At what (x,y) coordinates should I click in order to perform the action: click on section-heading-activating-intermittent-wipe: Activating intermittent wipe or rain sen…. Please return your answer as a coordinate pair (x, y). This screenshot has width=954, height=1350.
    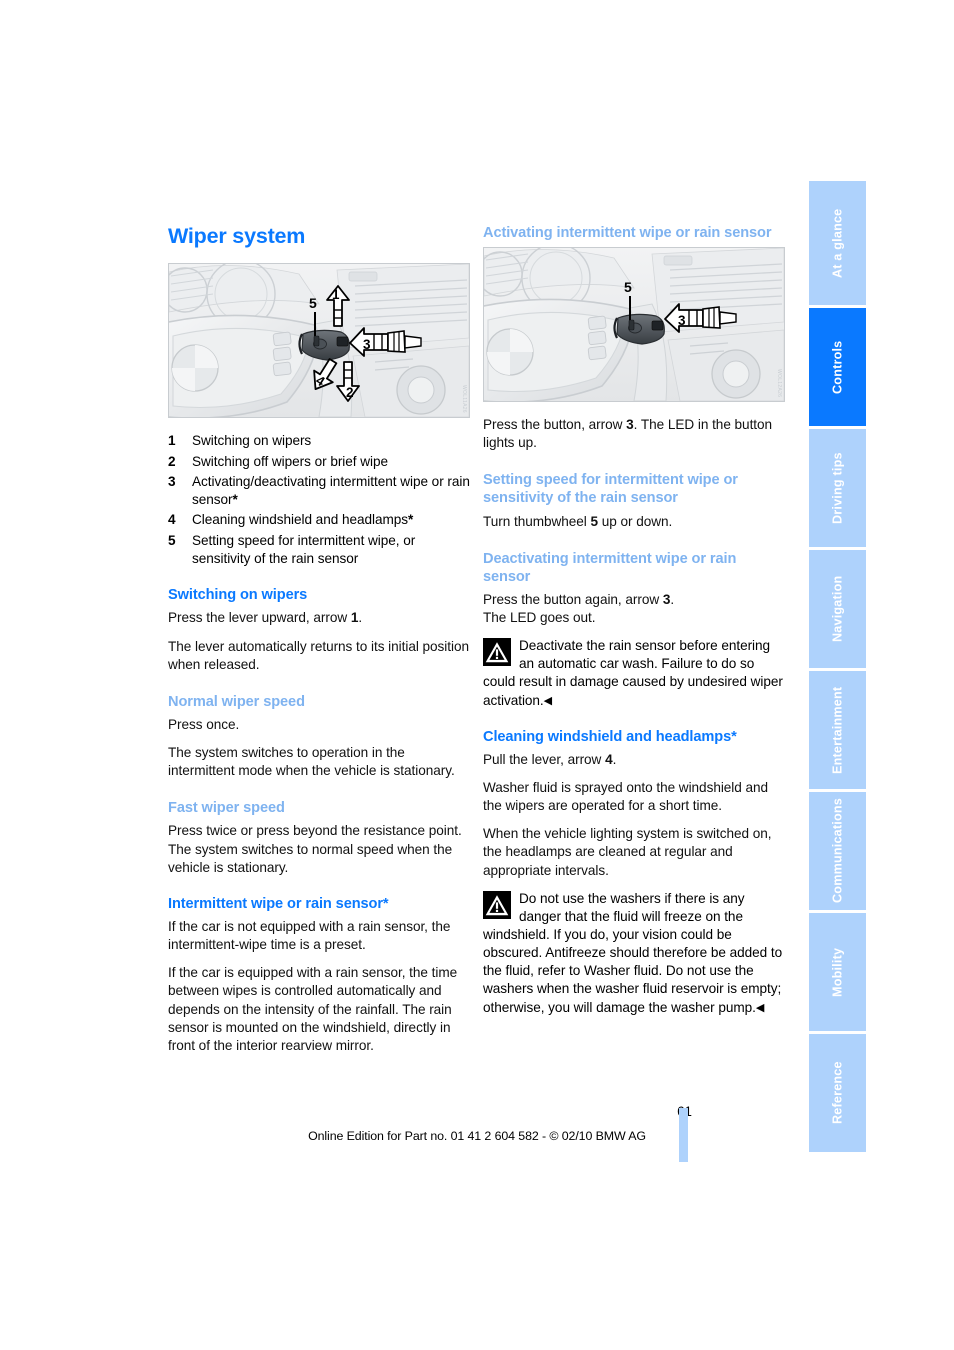
    Looking at the image, I should click on (627, 233).